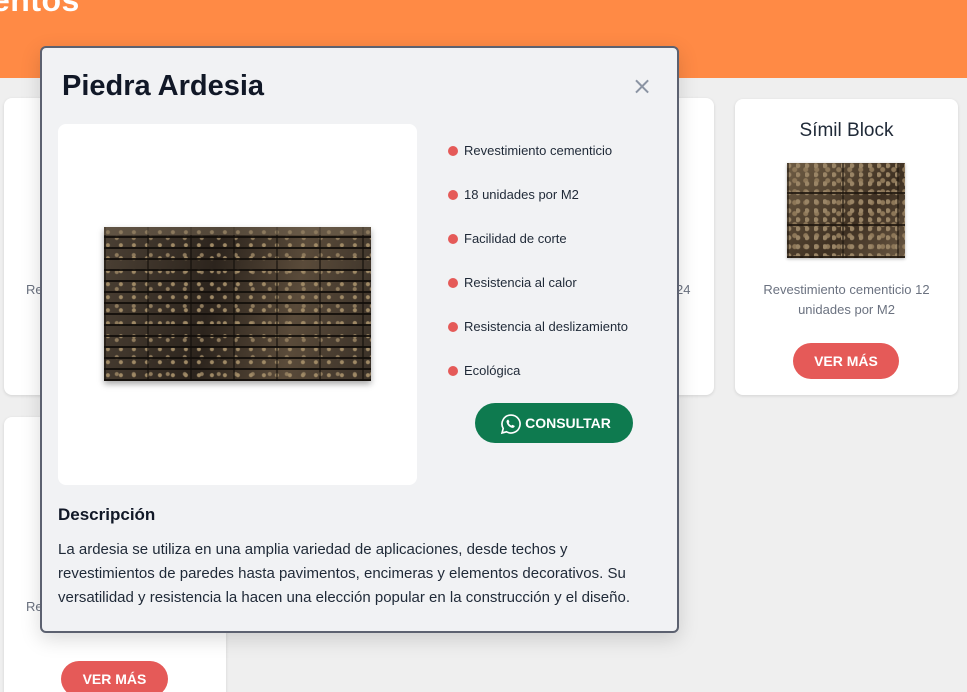 This screenshot has height=692, width=967. I want to click on feature-label: Ecológica, so click(492, 370).